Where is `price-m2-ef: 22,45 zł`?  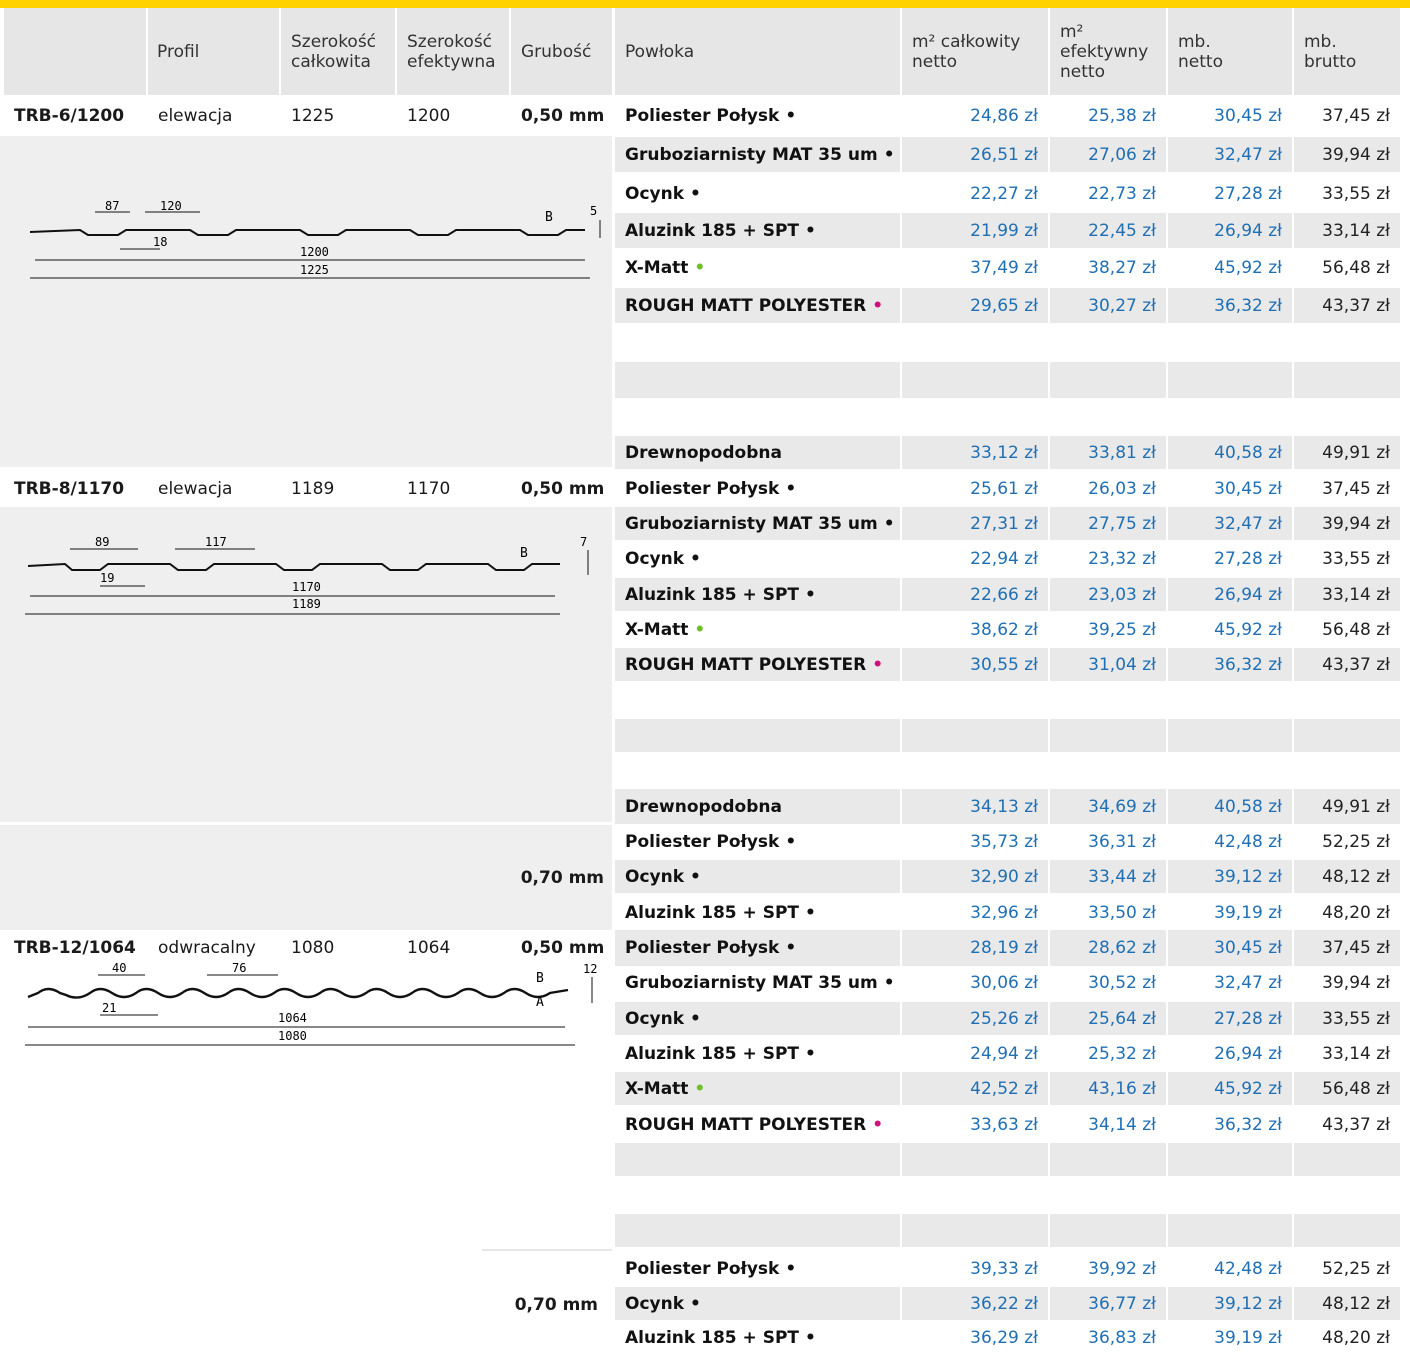
price-m2-ef: 22,45 zł is located at coordinates (1108, 230).